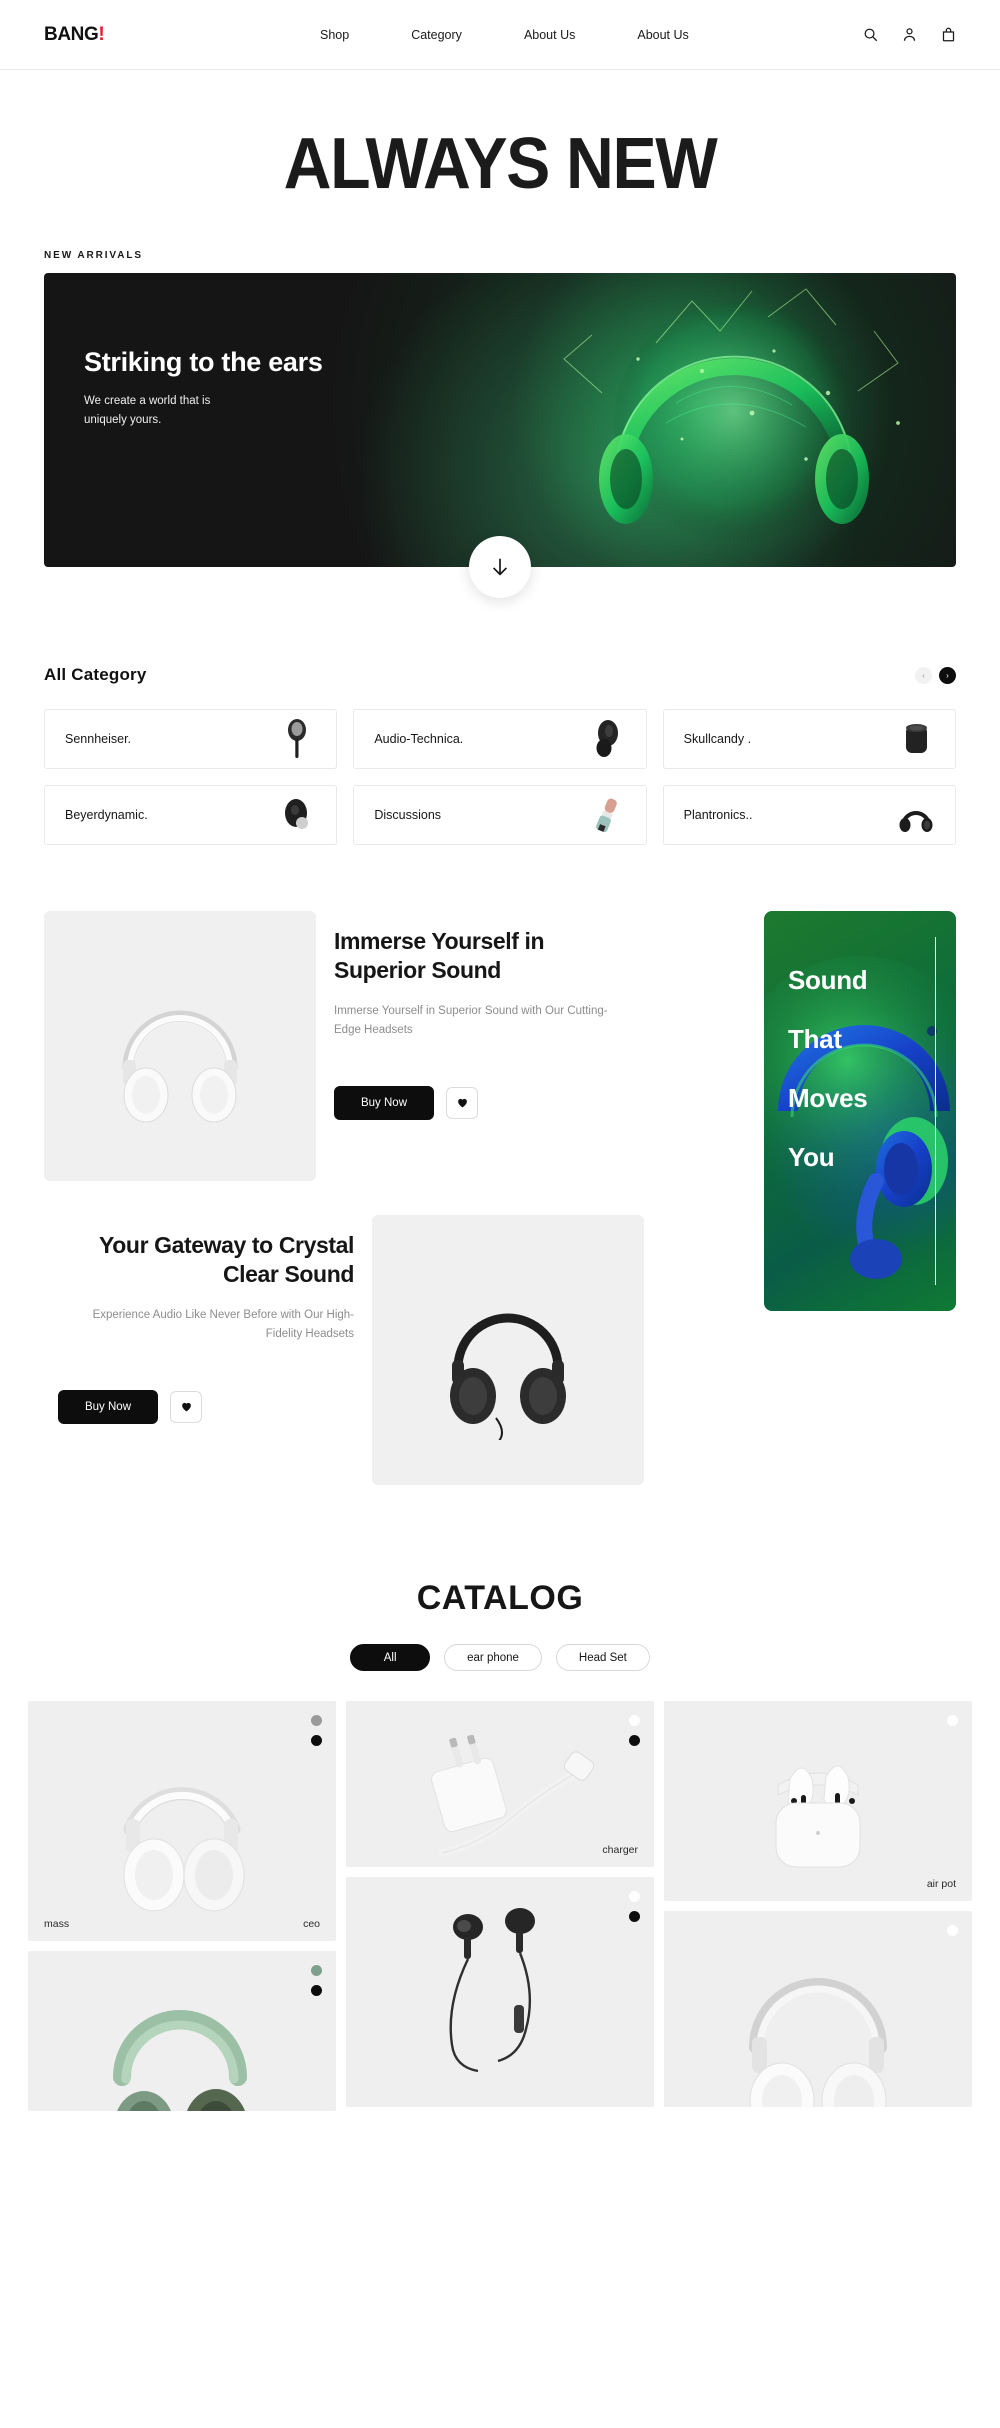  Describe the element at coordinates (500, 675) in the screenshot. I see `category-header: All Category ‹ ›` at that location.